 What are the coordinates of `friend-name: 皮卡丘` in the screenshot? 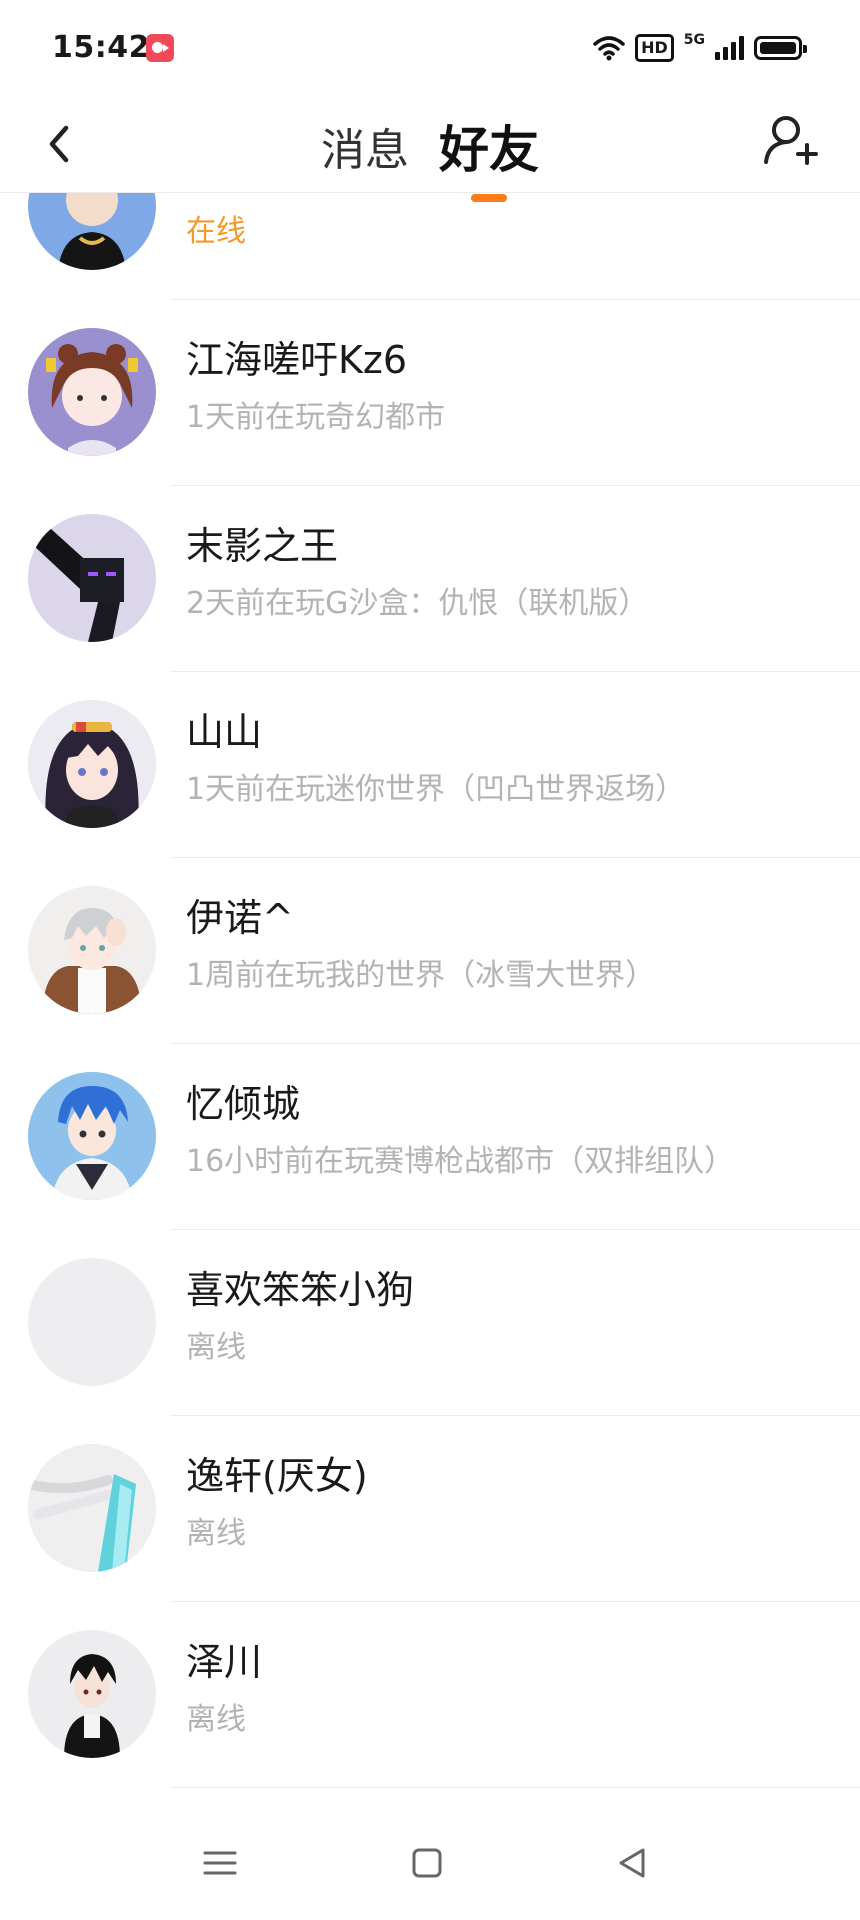 It's located at (513, 195).